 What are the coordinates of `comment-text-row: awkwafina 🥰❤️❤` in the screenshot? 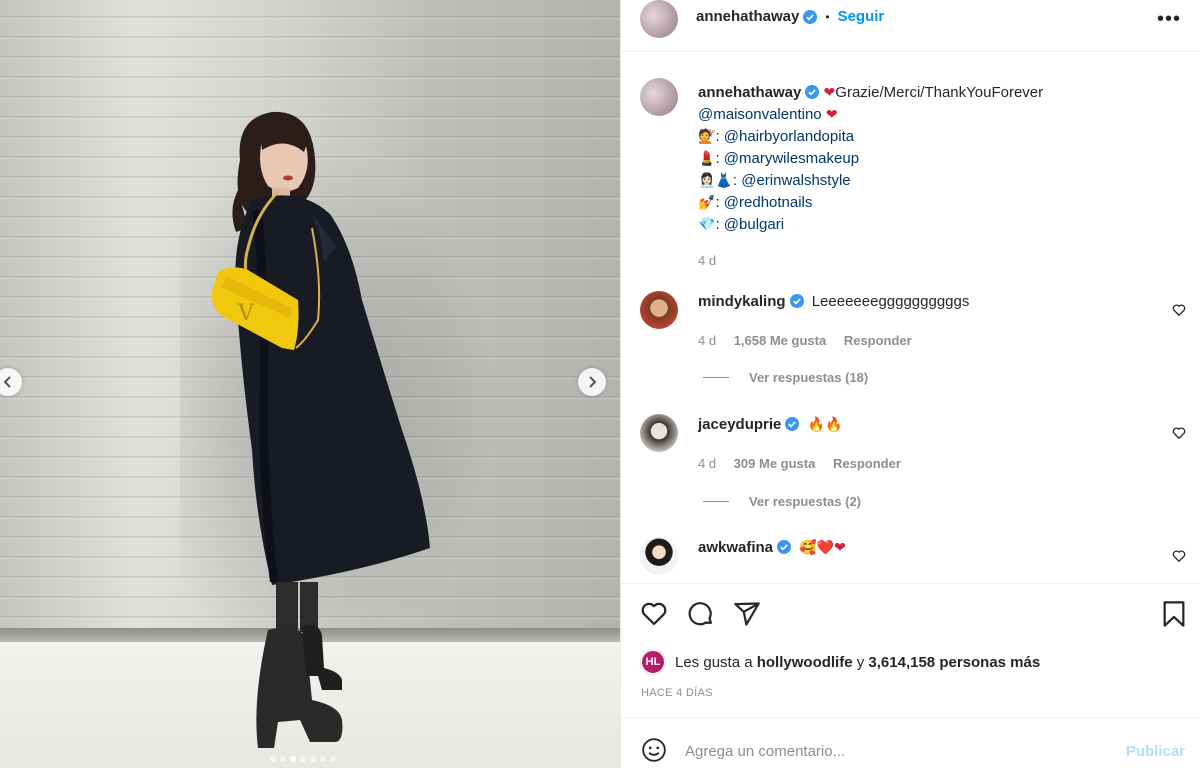 It's located at (772, 547).